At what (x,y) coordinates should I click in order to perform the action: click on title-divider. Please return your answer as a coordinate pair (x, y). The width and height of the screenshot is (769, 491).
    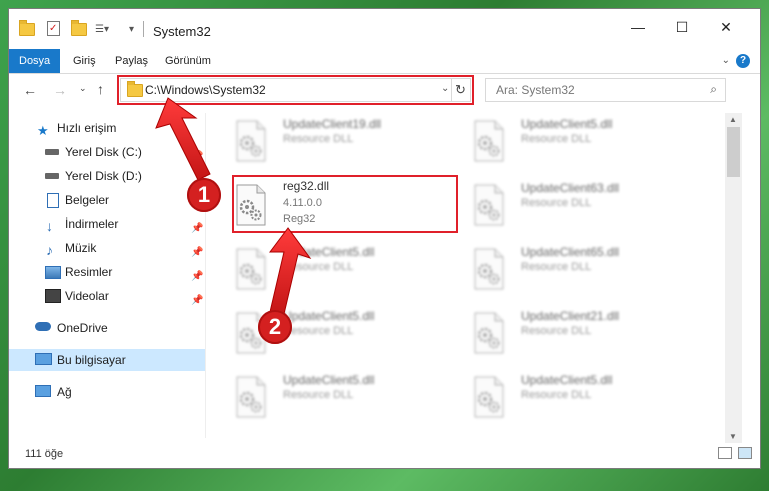
    Looking at the image, I should click on (143, 29).